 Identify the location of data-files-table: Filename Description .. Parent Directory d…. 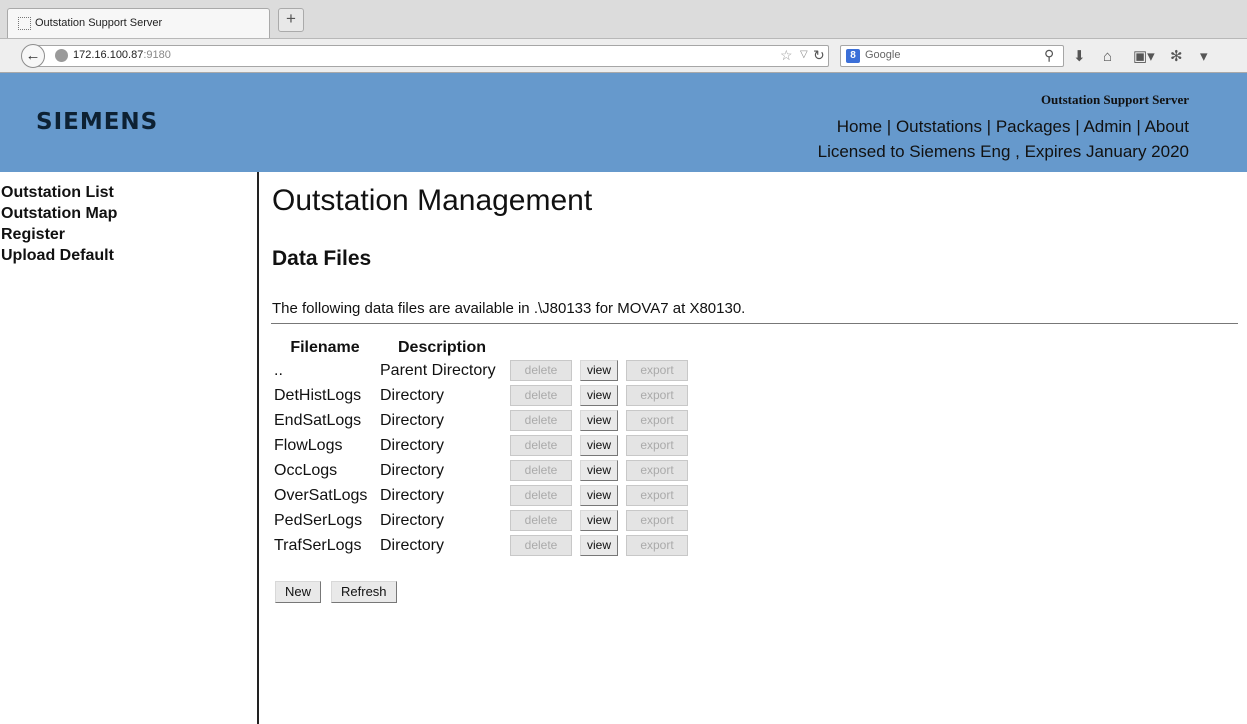
(482, 448).